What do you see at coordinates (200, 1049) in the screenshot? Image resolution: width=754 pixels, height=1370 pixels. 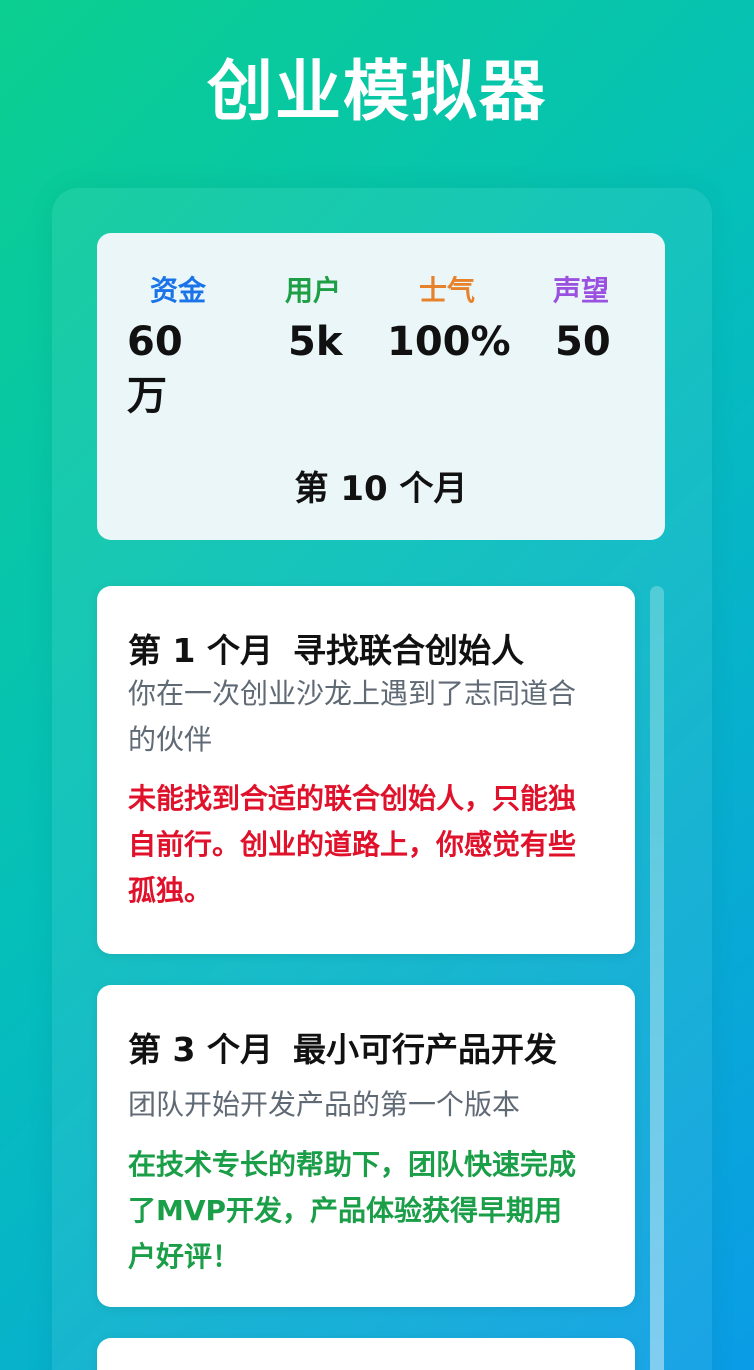 I see `event-month: 第 3 个月` at bounding box center [200, 1049].